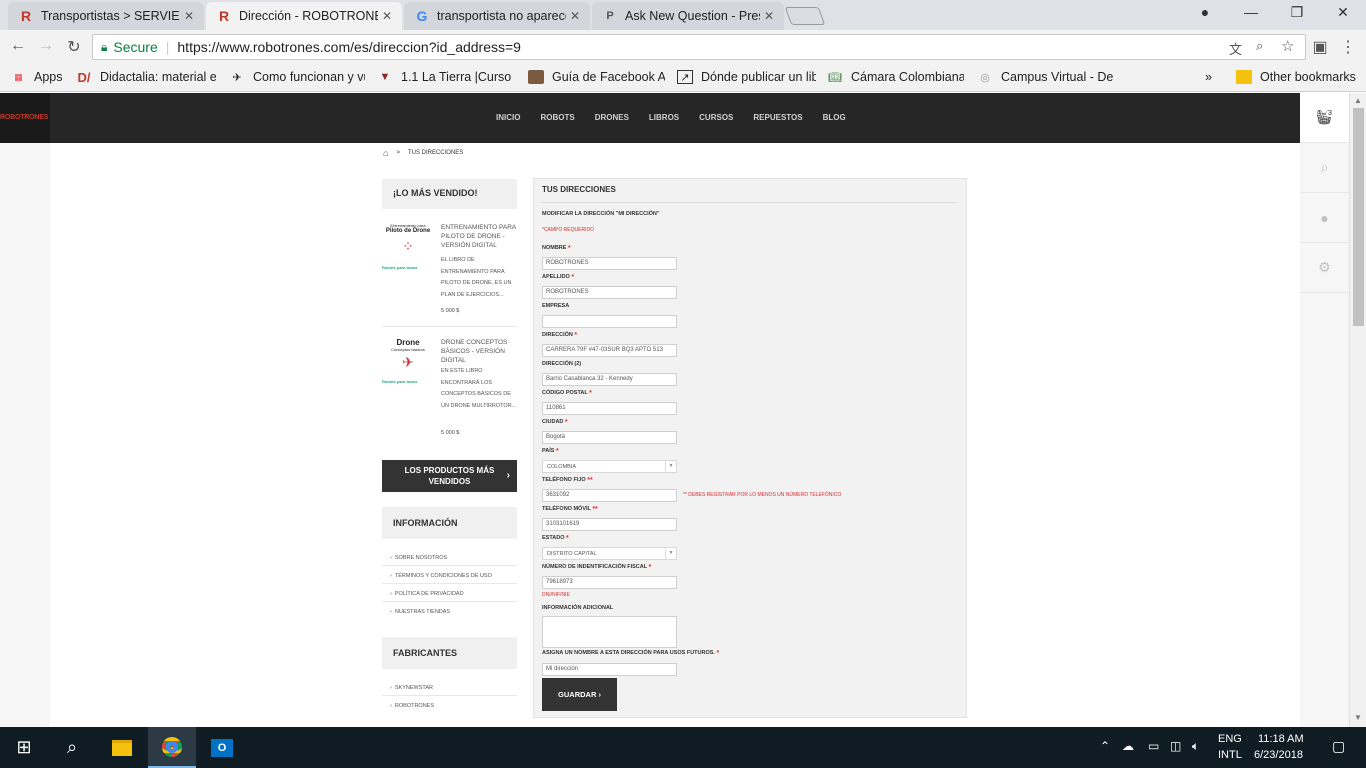 The width and height of the screenshot is (1366, 768). Describe the element at coordinates (46, 46) in the screenshot. I see `forward-icon: →` at that location.